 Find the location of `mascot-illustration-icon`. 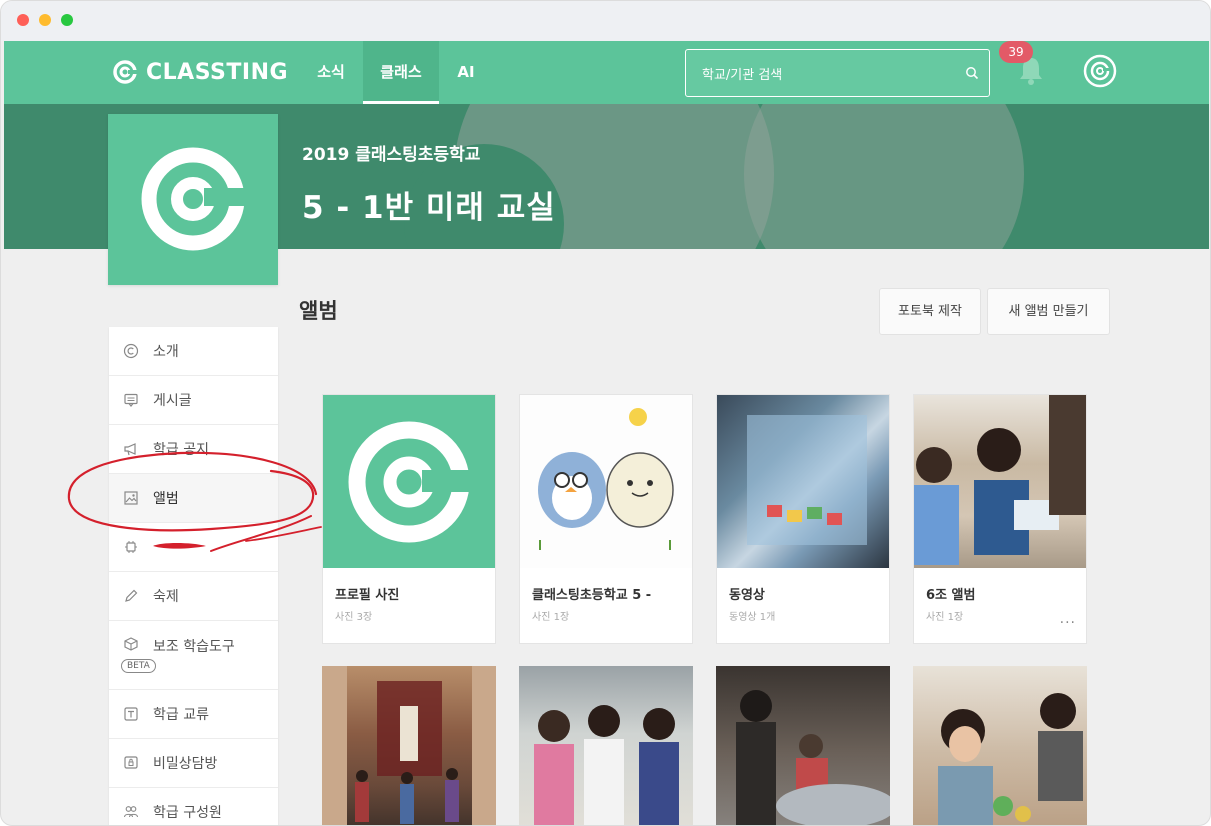

mascot-illustration-icon is located at coordinates (606, 479).